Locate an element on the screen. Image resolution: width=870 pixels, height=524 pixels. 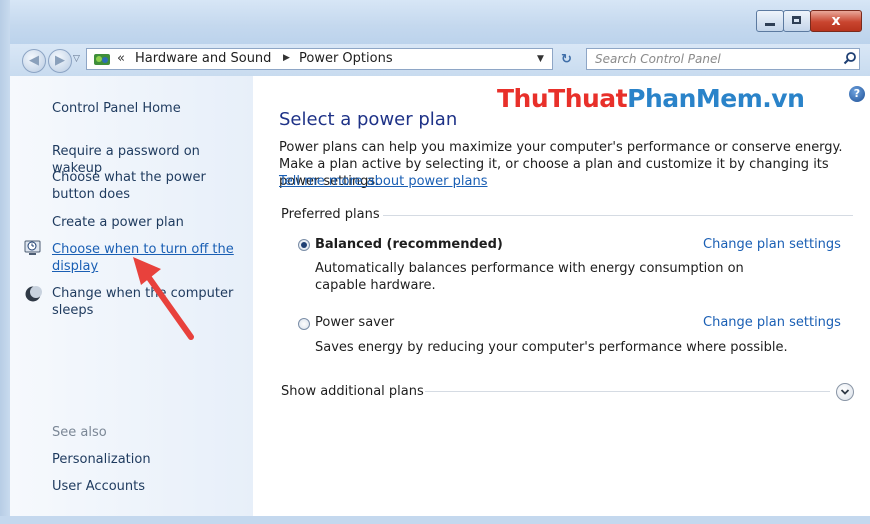
close-icon: x is located at coordinates (836, 21).